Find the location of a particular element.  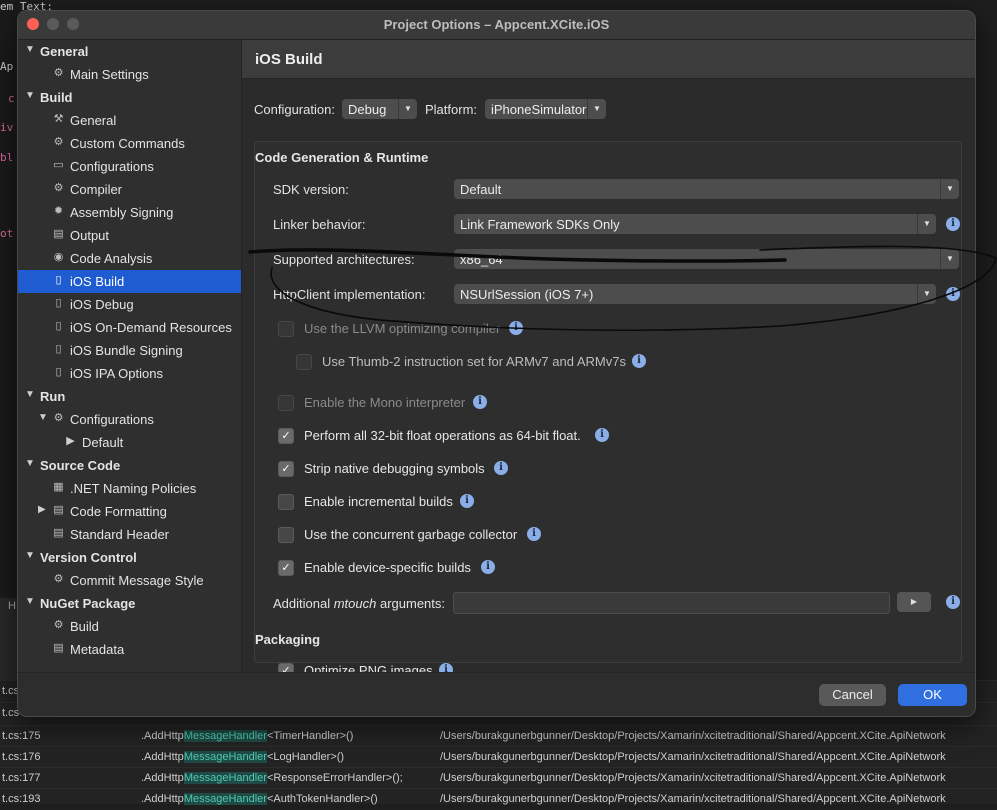

sidebar-group-label: General is located at coordinates (64, 51).